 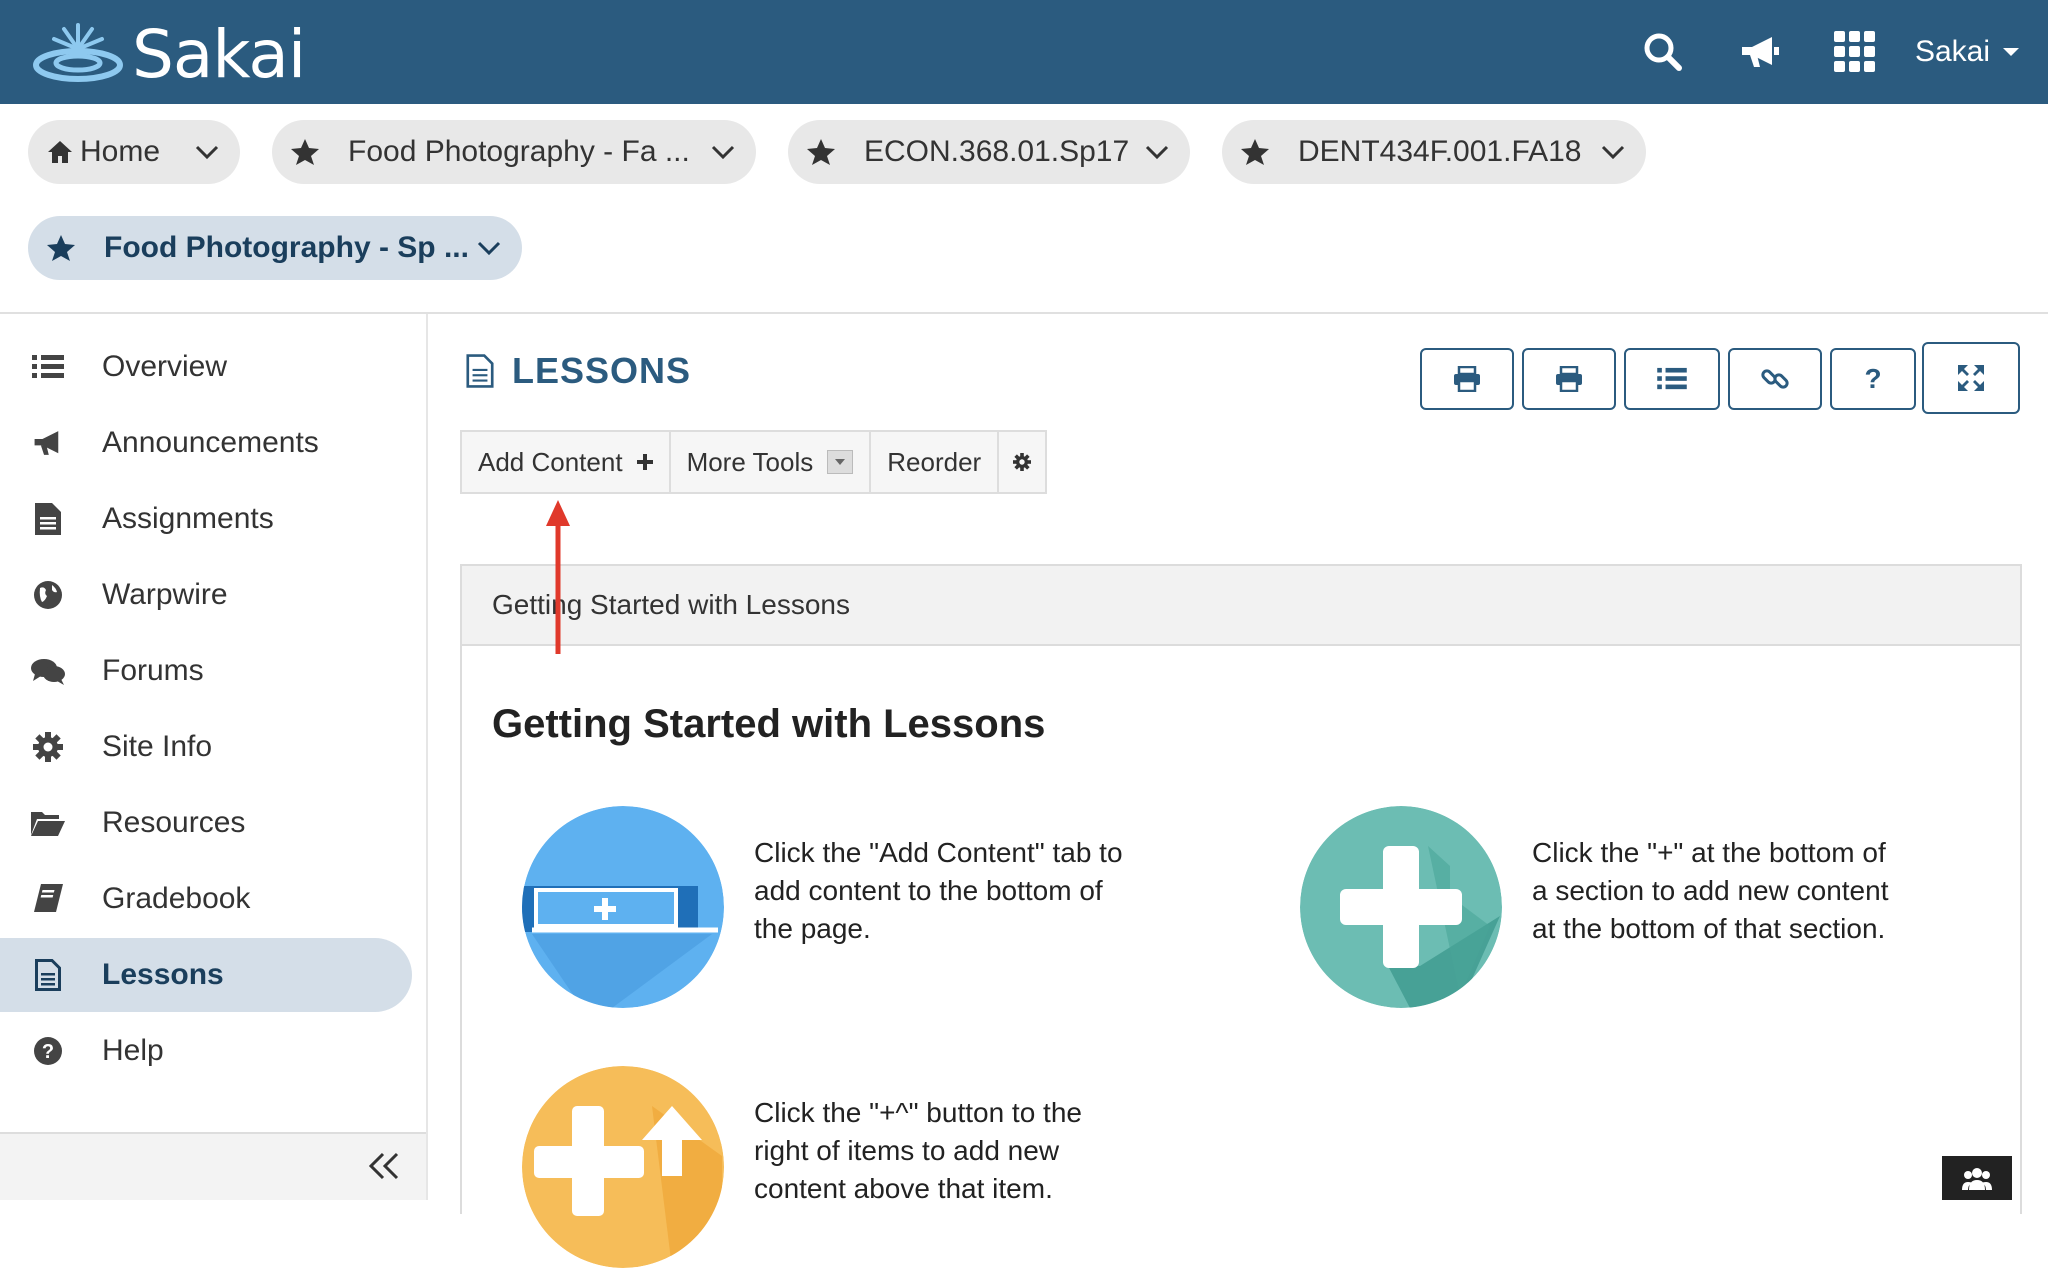 What do you see at coordinates (1024, 52) in the screenshot?
I see `top-header: Sakai Sakai` at bounding box center [1024, 52].